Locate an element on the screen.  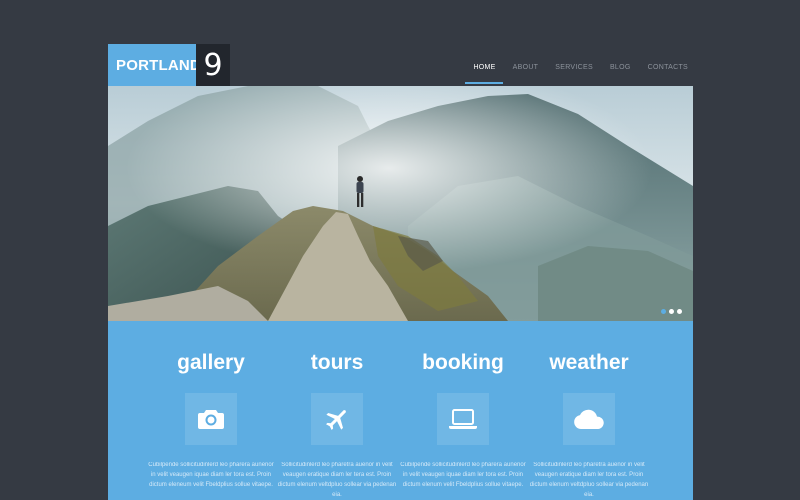
nav-item-about: ABOUT is located at coordinates (521, 74).